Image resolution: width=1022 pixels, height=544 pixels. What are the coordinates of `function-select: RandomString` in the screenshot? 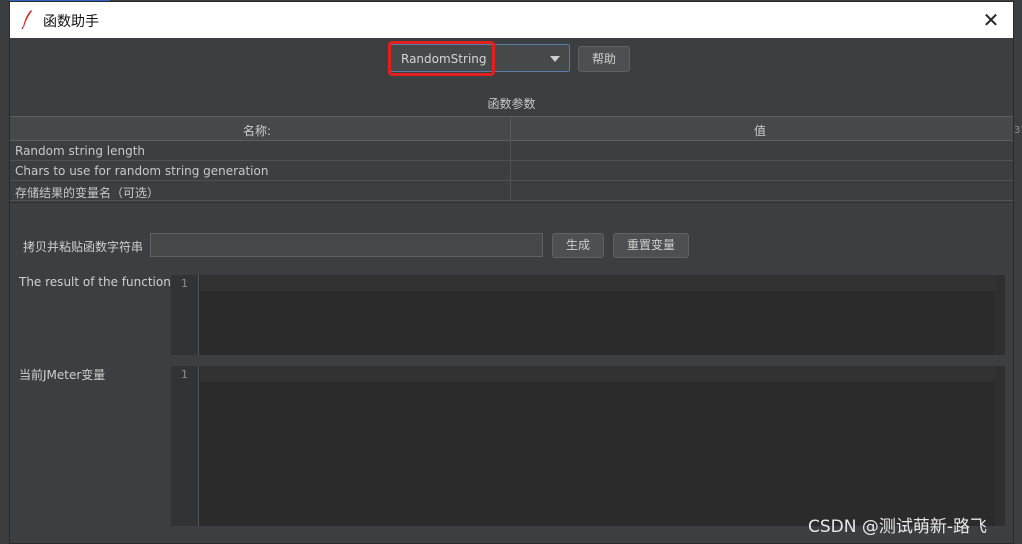 It's located at (479, 58).